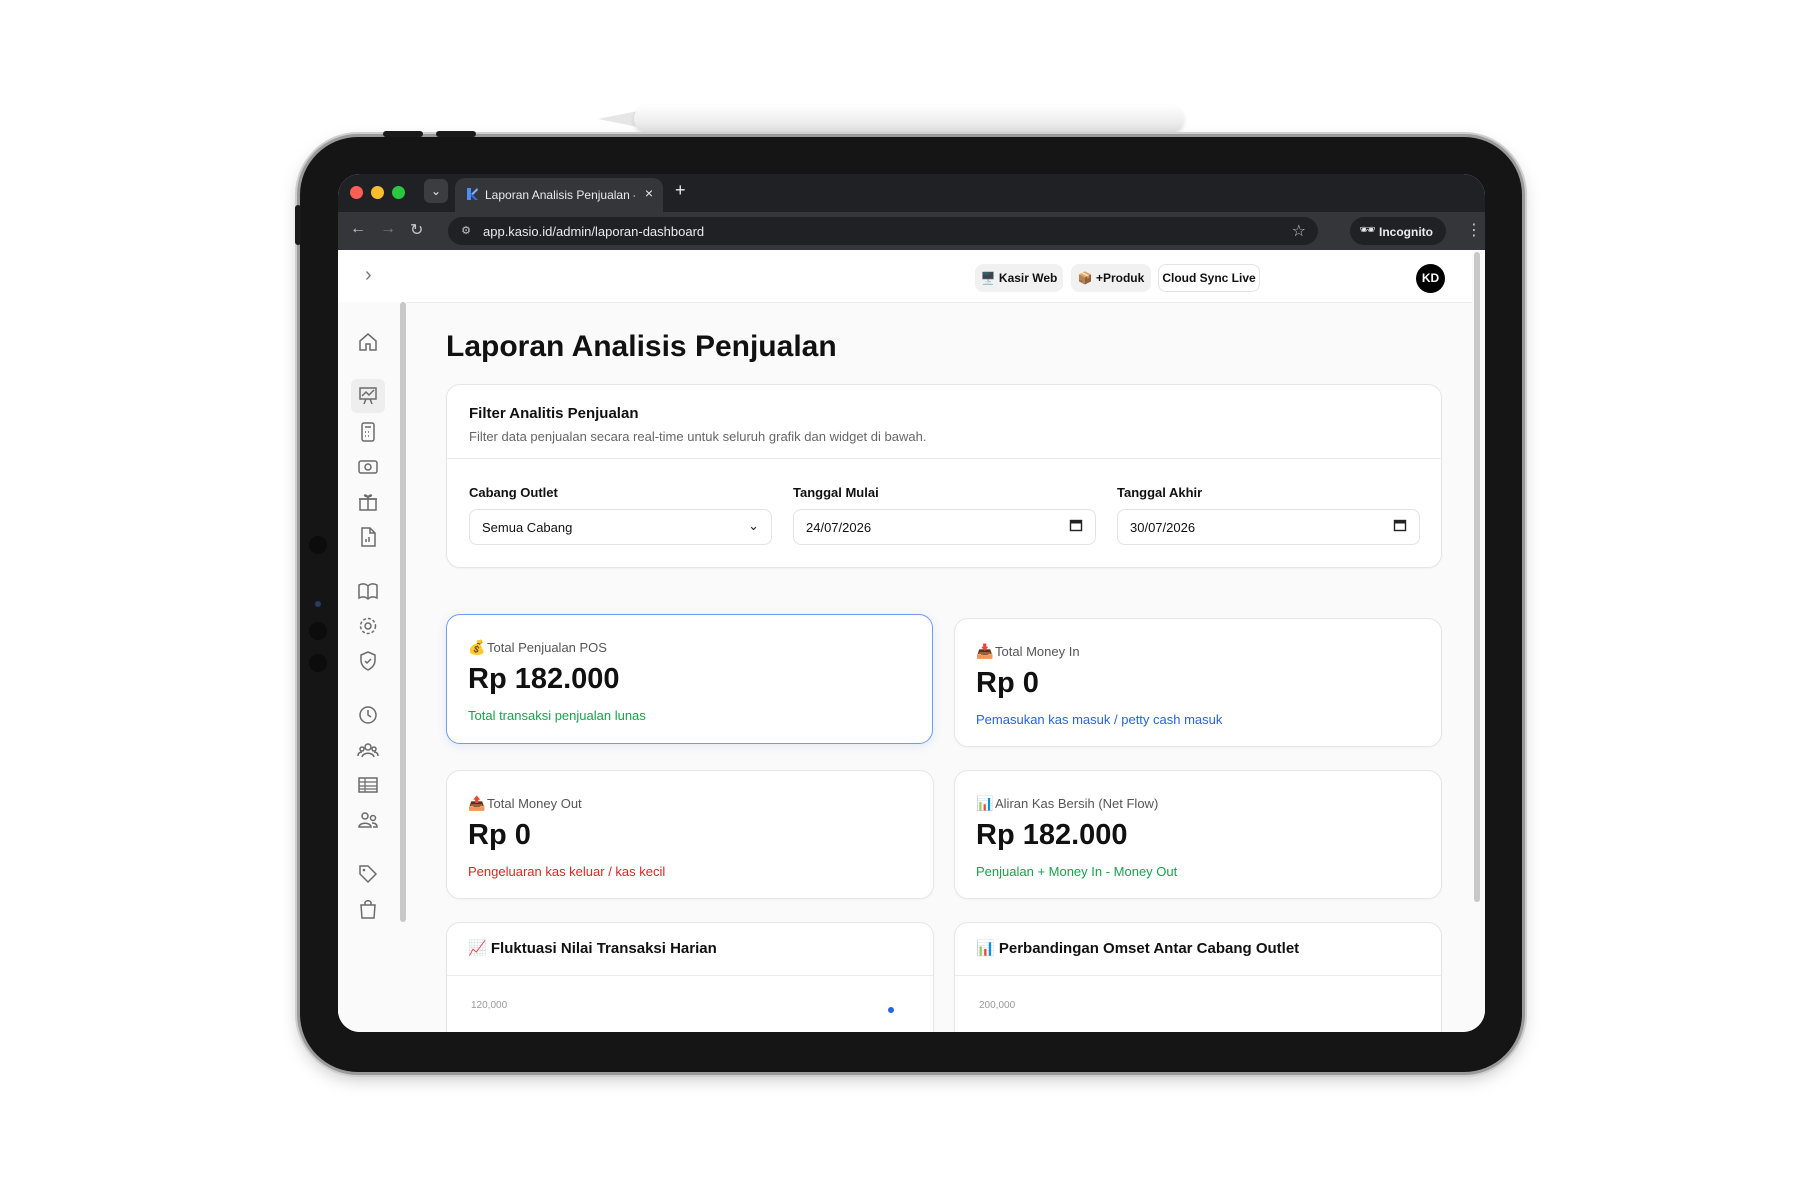 The height and width of the screenshot is (1200, 1800). Describe the element at coordinates (368, 502) in the screenshot. I see `gift-icon` at that location.